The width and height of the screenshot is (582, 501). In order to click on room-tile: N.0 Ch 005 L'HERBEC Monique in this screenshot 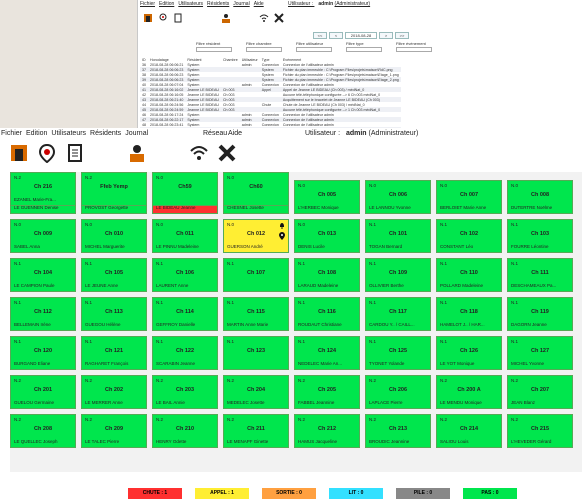, I will do `click(327, 197)`.